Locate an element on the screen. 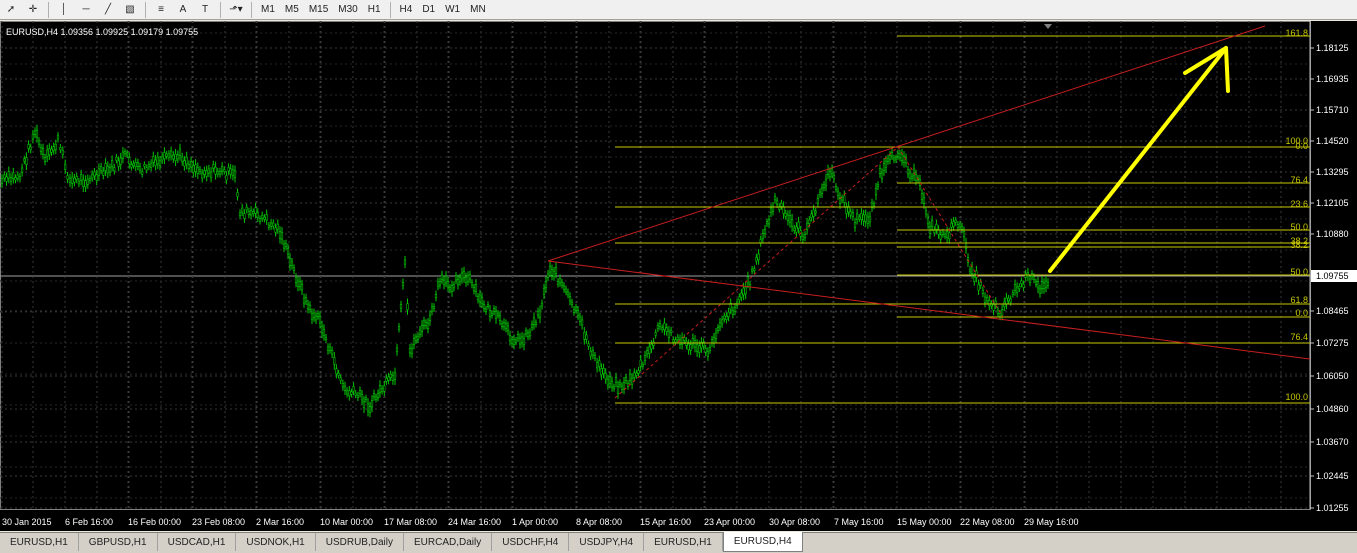 The width and height of the screenshot is (1357, 553). fib-level-label: 76.4 is located at coordinates (1299, 337).